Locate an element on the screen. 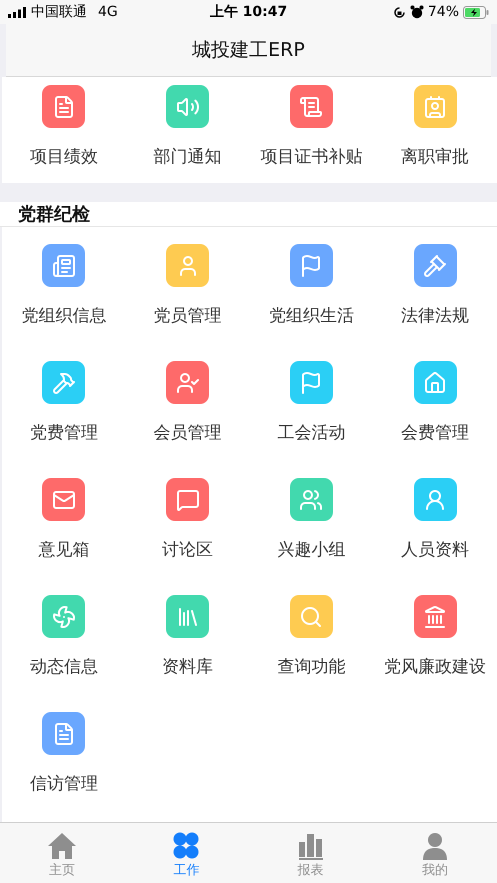  person-icon is located at coordinates (188, 265).